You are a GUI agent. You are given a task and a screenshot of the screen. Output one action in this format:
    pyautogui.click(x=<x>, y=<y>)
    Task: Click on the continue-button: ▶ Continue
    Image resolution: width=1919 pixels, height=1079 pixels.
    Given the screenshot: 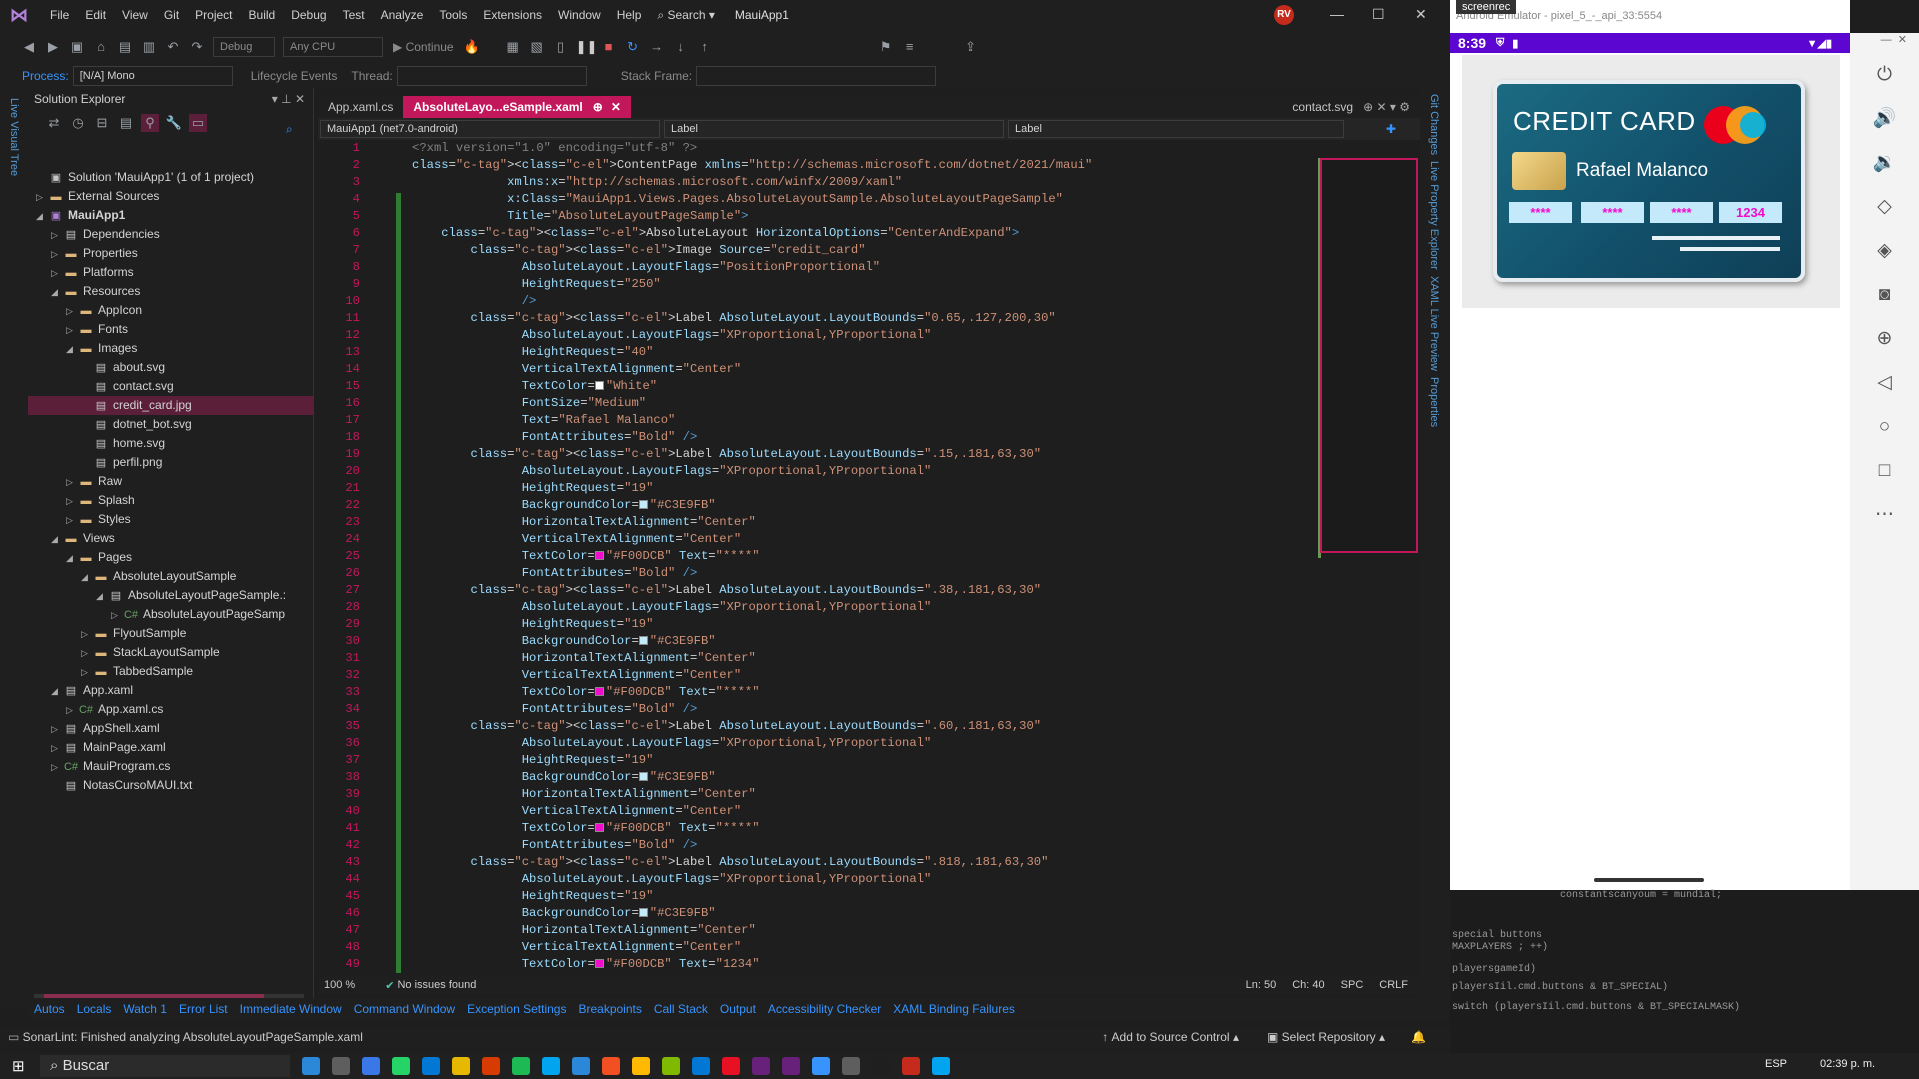 What is the action you would take?
    pyautogui.click(x=423, y=47)
    